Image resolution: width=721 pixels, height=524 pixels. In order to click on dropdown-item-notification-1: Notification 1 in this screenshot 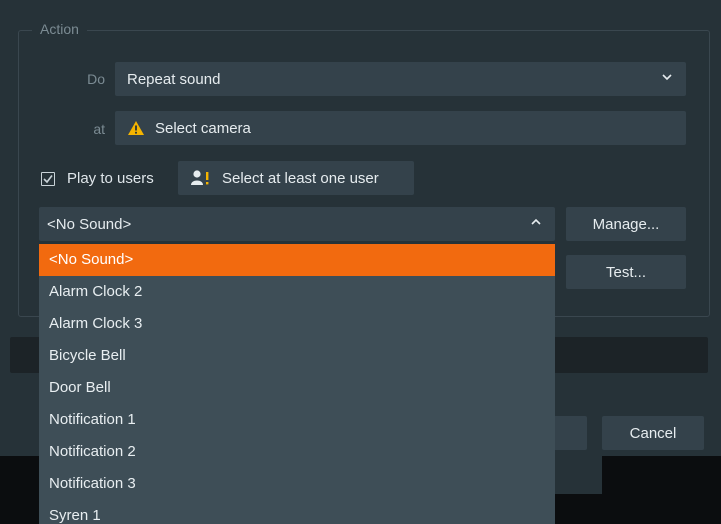, I will do `click(297, 420)`.